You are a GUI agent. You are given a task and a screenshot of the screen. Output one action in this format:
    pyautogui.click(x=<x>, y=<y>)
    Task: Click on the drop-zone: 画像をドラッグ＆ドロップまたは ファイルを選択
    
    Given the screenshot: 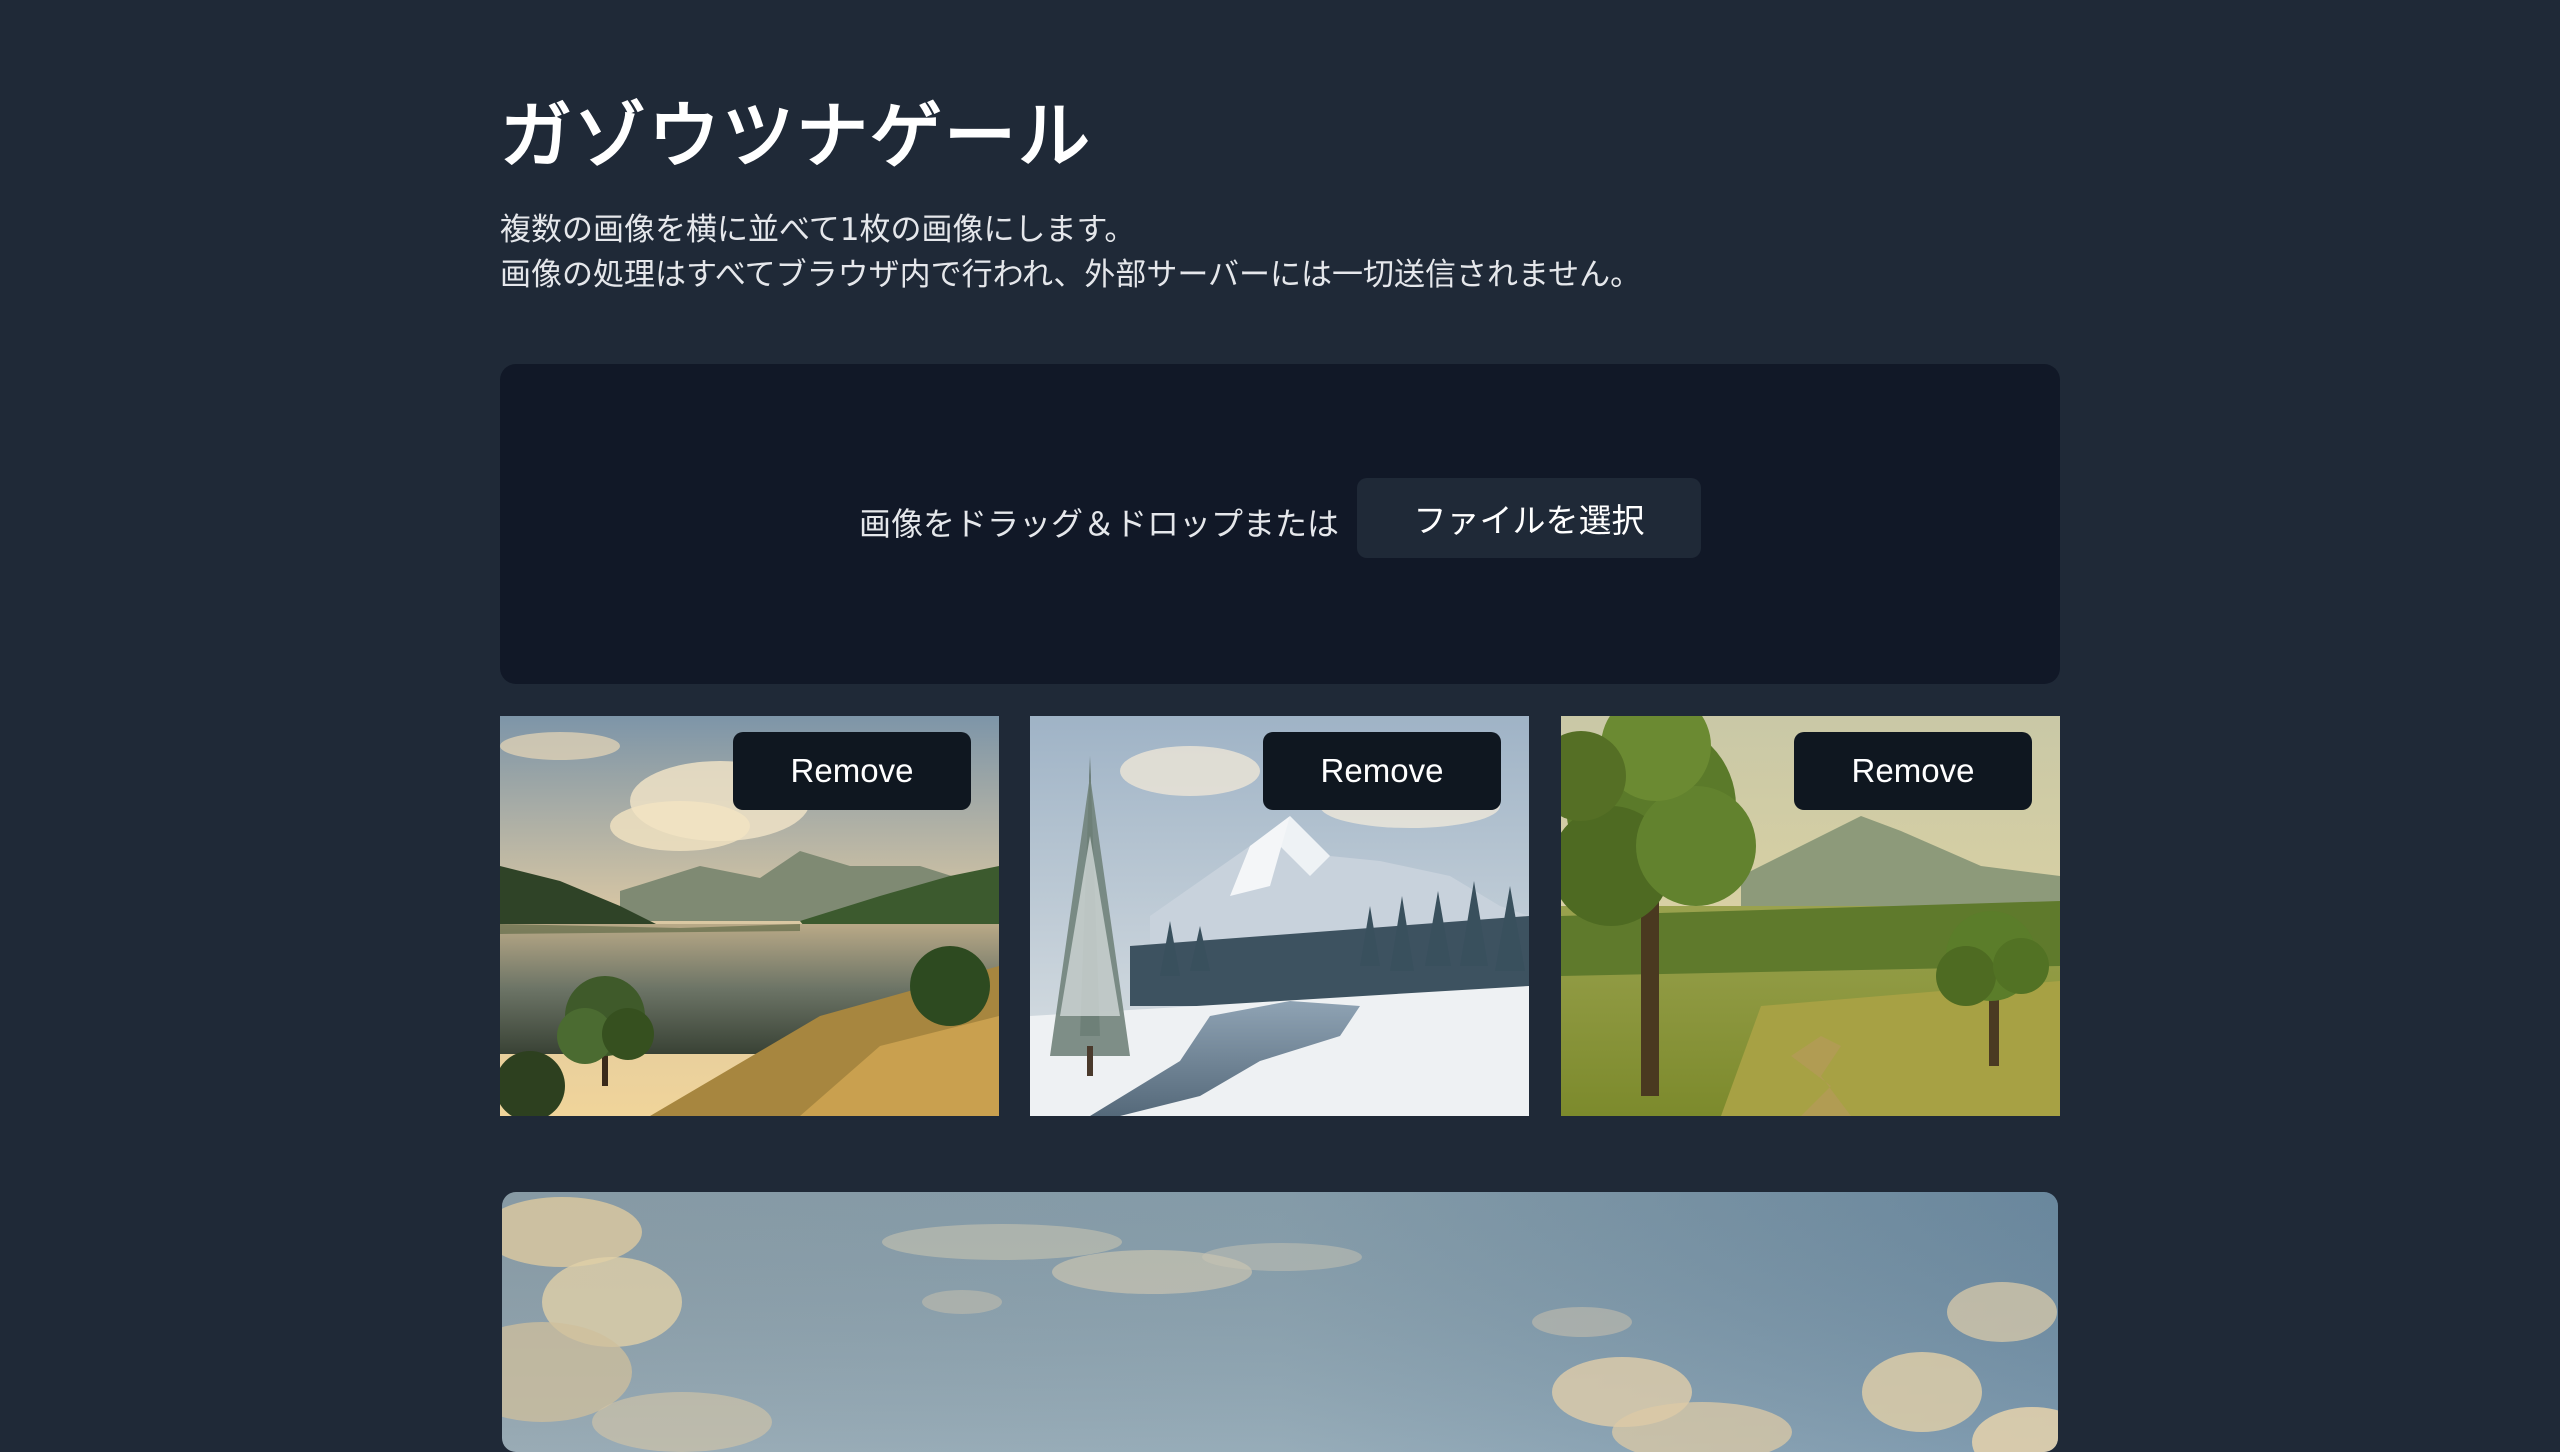 What is the action you would take?
    pyautogui.click(x=1280, y=524)
    